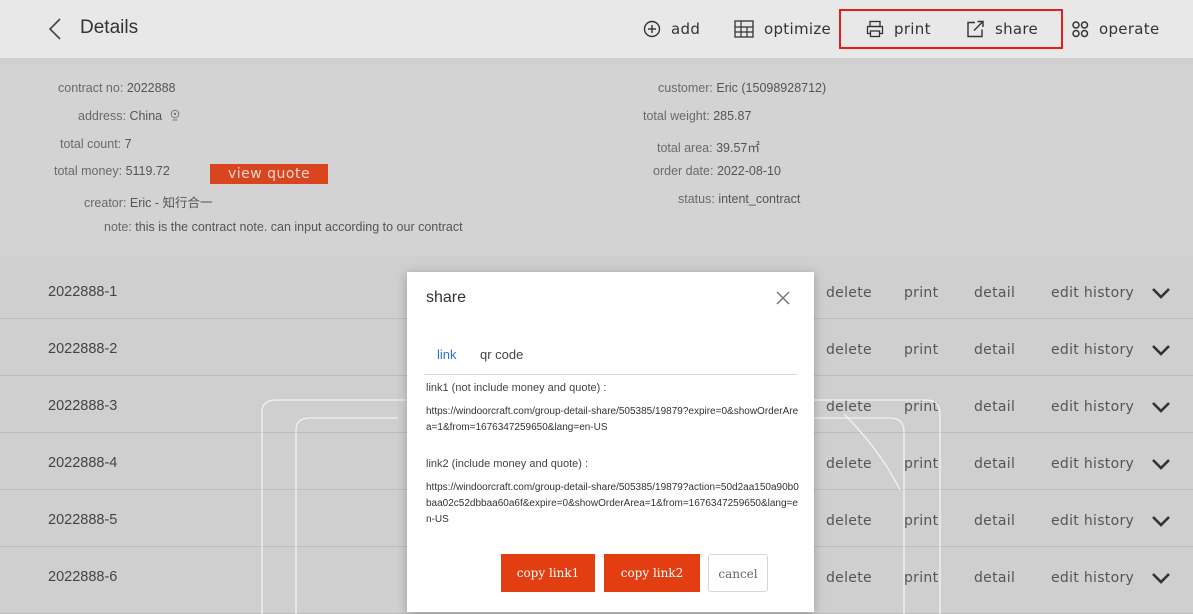 This screenshot has height=614, width=1193. Describe the element at coordinates (798, 29) in the screenshot. I see `optimize-label: optimize` at that location.